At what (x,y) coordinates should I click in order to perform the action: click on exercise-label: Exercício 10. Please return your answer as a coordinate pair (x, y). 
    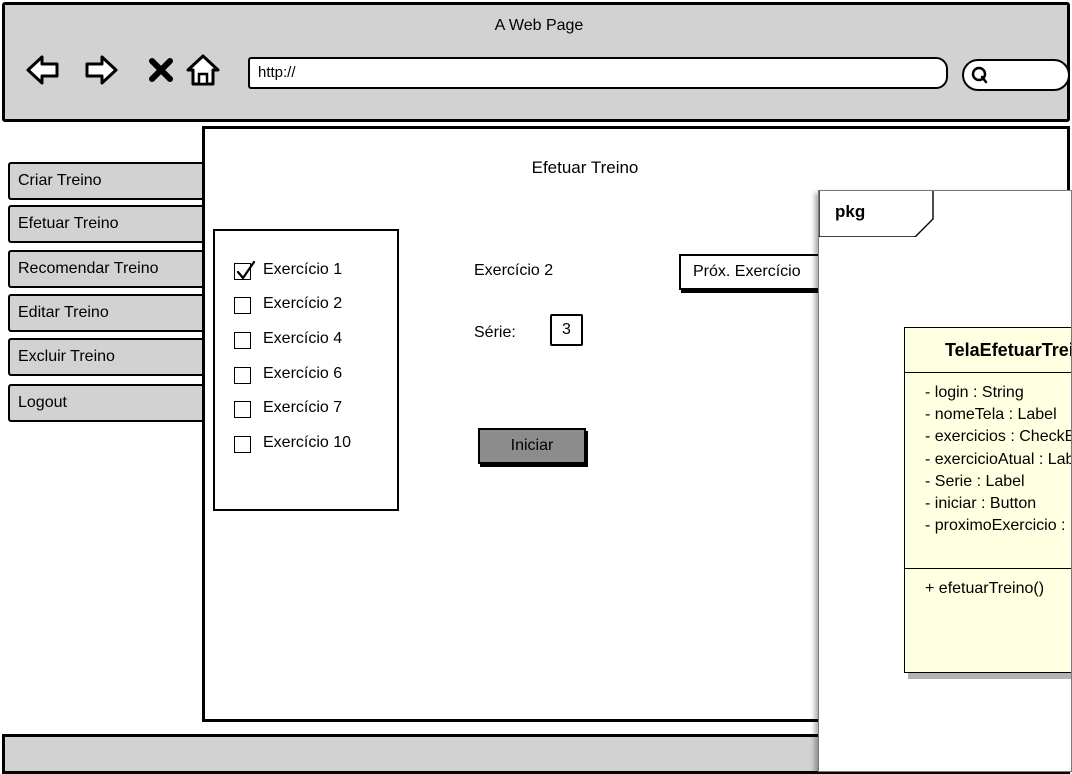
    Looking at the image, I should click on (307, 442).